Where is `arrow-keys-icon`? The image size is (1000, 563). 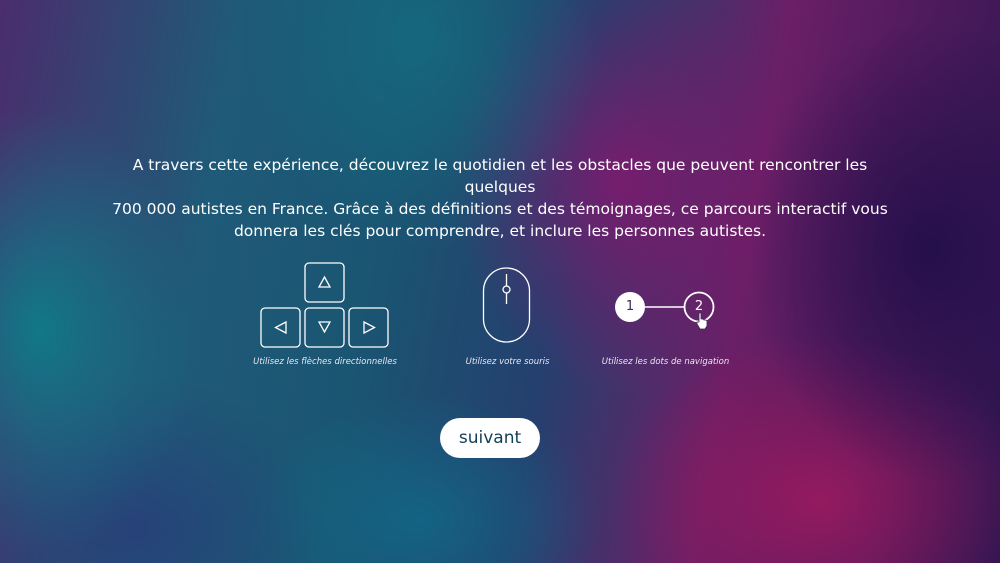
arrow-keys-icon is located at coordinates (324, 305).